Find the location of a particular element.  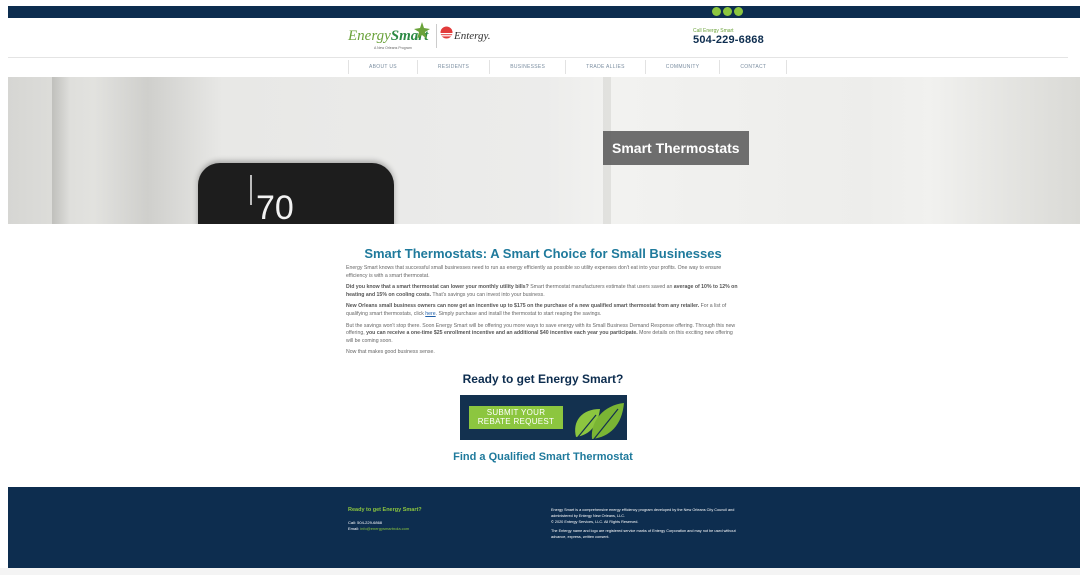

logo-word-energy: Energy is located at coordinates (369, 36).